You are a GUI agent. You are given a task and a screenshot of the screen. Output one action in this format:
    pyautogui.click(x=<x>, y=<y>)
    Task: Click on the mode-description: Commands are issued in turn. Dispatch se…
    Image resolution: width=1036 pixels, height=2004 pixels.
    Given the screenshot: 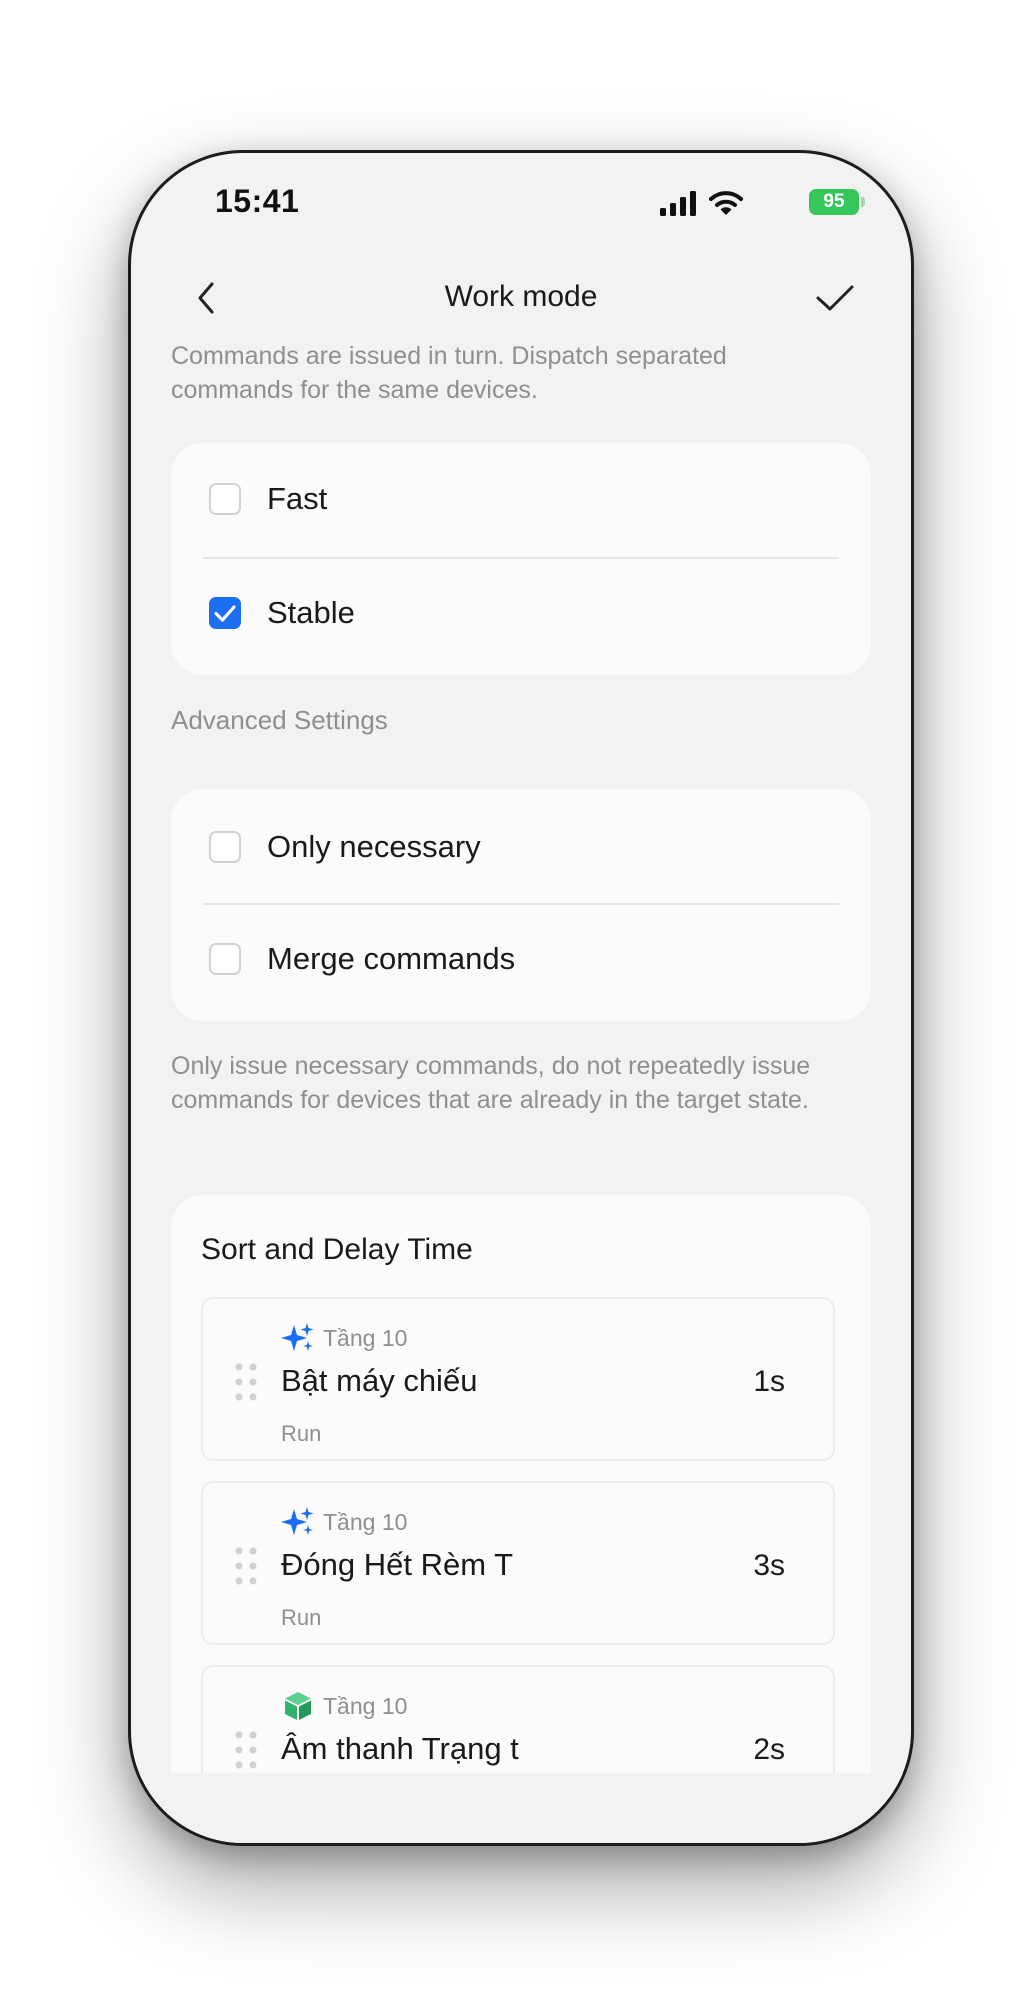 What is the action you would take?
    pyautogui.click(x=449, y=373)
    